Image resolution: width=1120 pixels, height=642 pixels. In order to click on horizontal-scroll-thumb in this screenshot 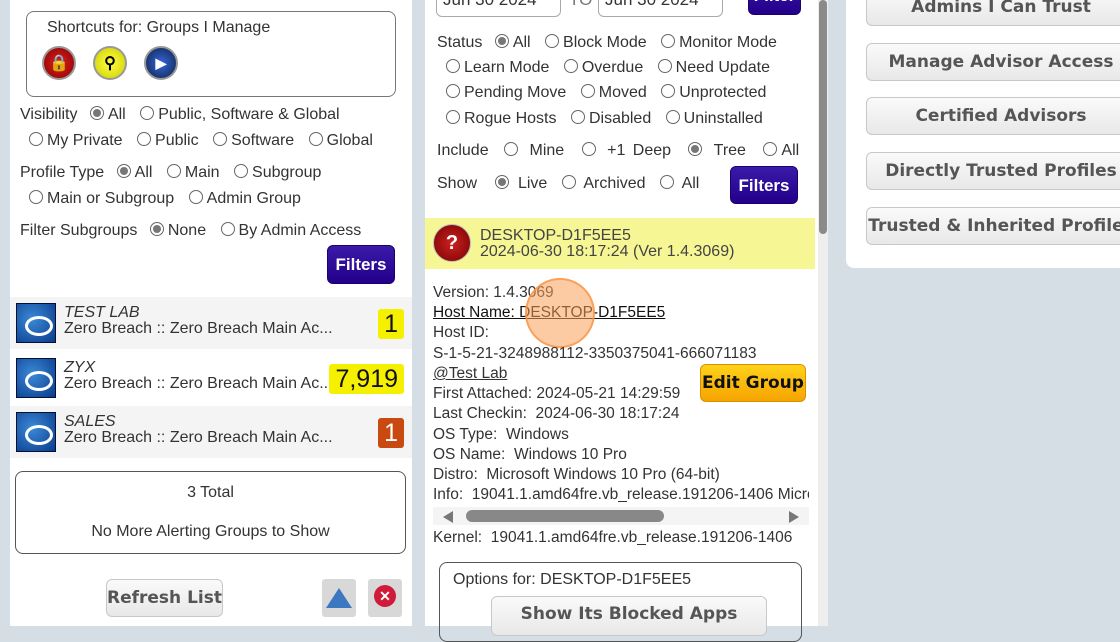, I will do `click(565, 516)`.